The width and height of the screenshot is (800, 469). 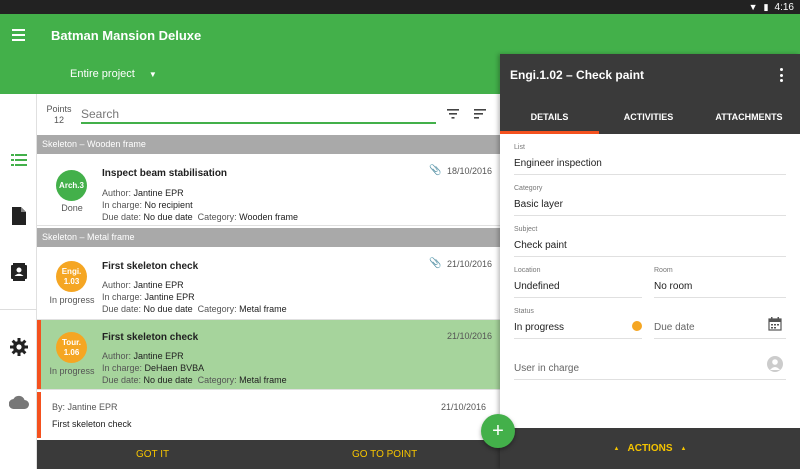 What do you see at coordinates (165, 173) in the screenshot?
I see `point-title: Inspect beam stabilisation` at bounding box center [165, 173].